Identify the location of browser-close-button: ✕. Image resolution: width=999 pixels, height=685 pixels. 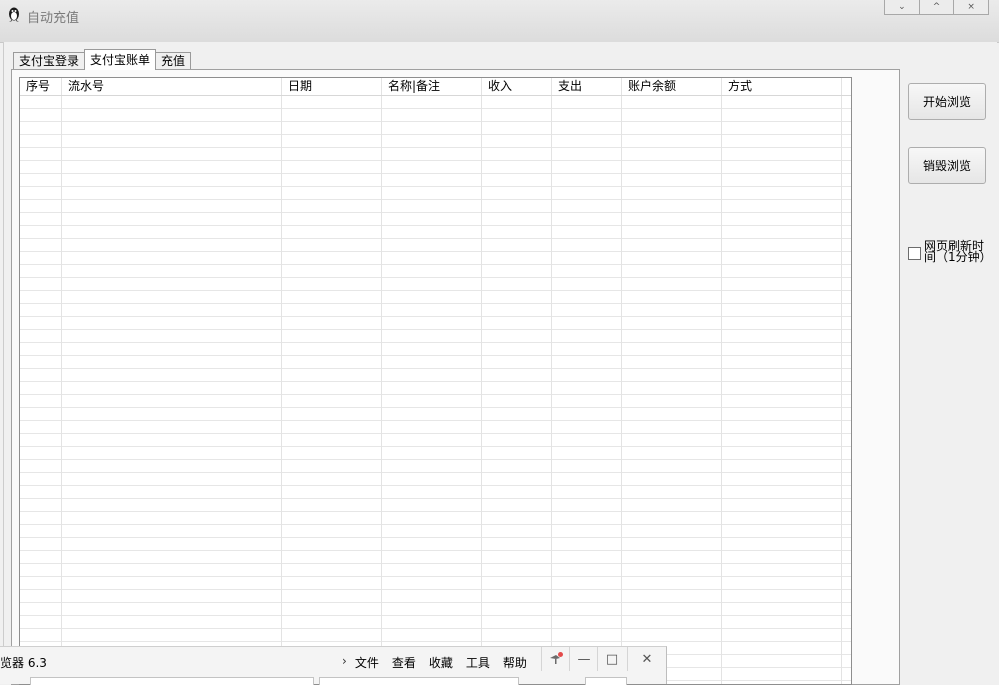
(646, 659).